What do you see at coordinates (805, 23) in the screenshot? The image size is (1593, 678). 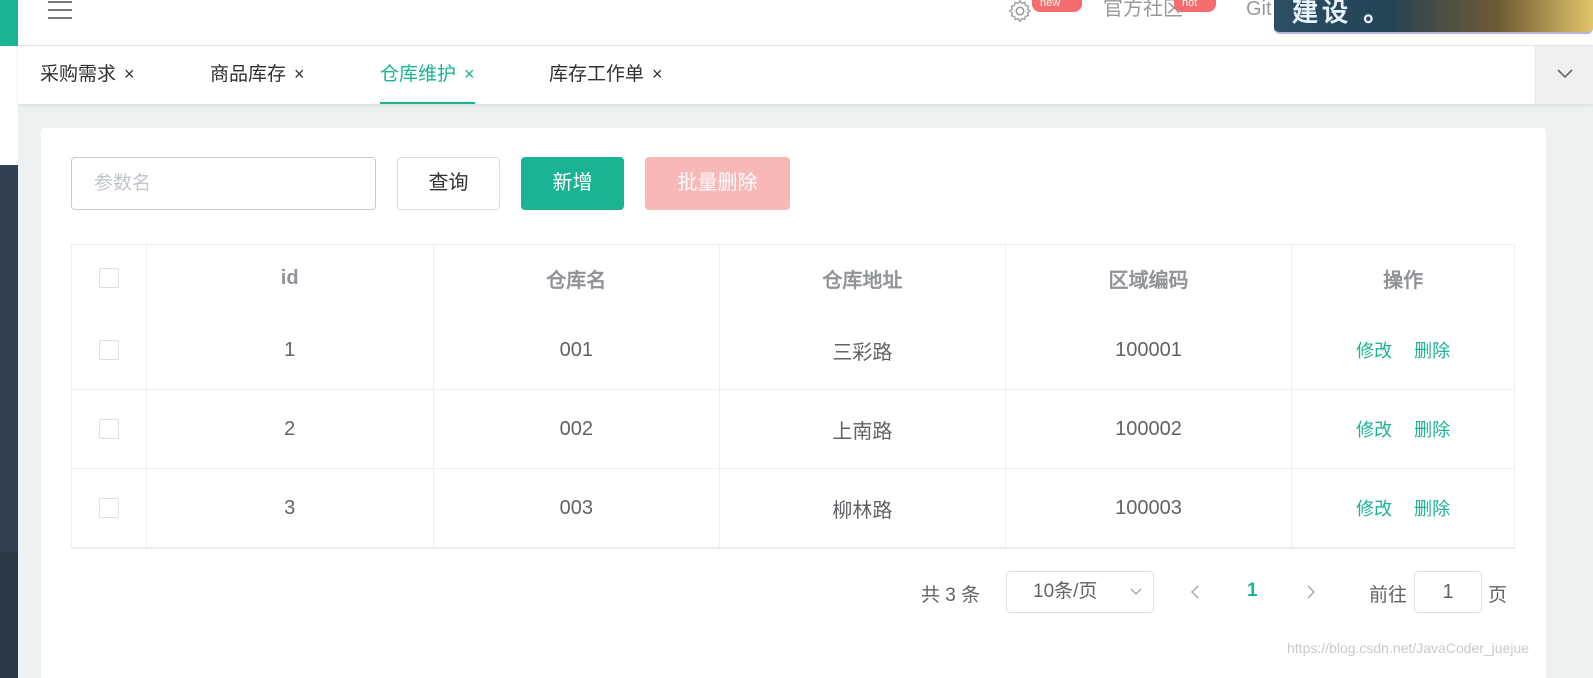 I see `top-header: new 官方社区 hot Git 建设 。` at bounding box center [805, 23].